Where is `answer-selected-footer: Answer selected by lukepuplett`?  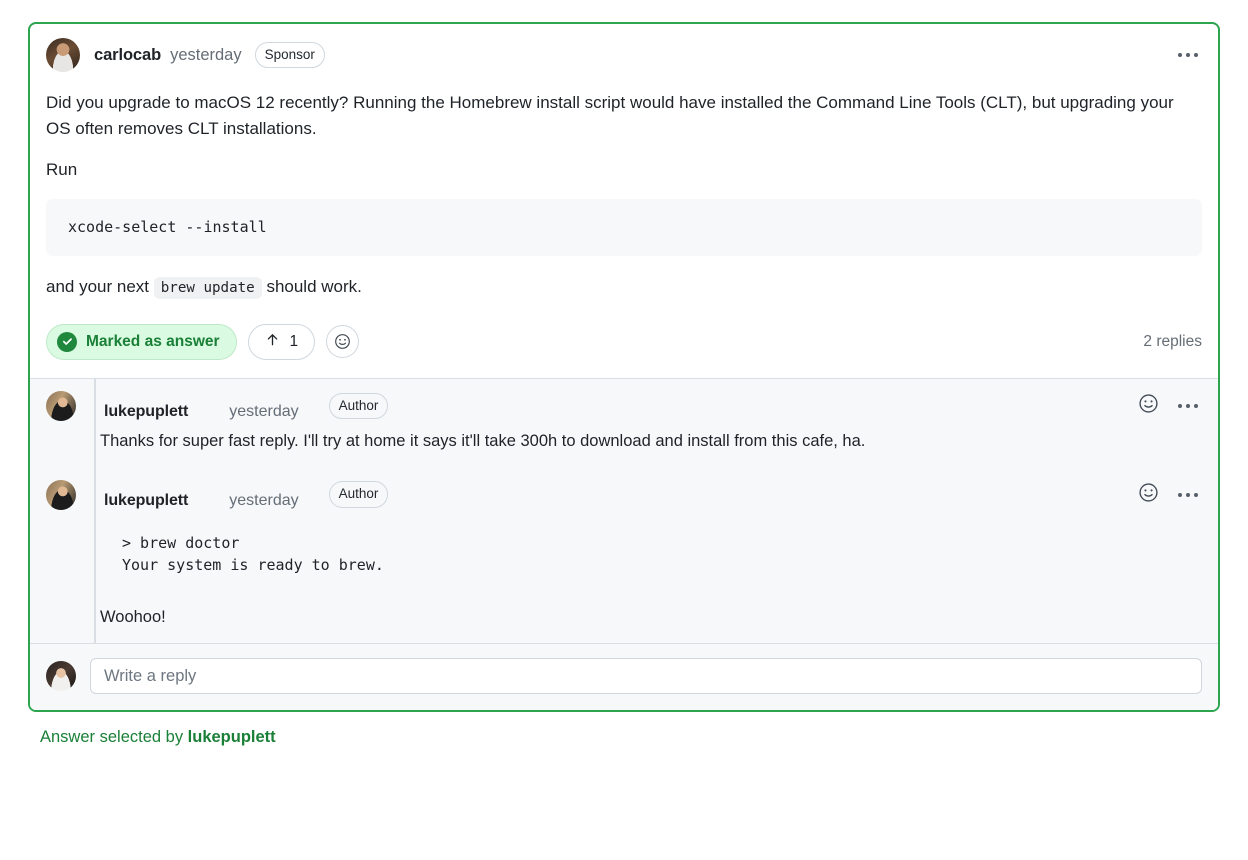 answer-selected-footer: Answer selected by lukepuplett is located at coordinates (624, 729).